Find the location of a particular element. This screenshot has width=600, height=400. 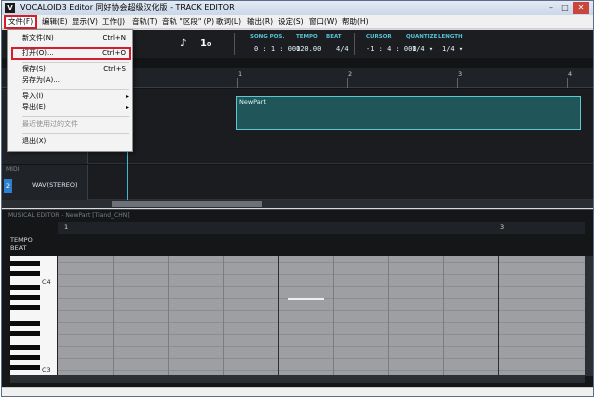

toolbar-separator is located at coordinates (354, 44).